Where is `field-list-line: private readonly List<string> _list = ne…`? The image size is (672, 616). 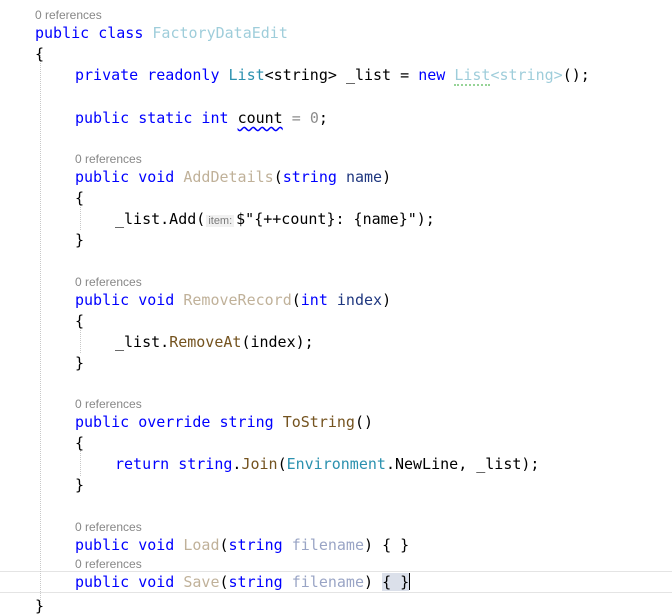
field-list-line: private readonly List<string> _list = ne… is located at coordinates (332, 76).